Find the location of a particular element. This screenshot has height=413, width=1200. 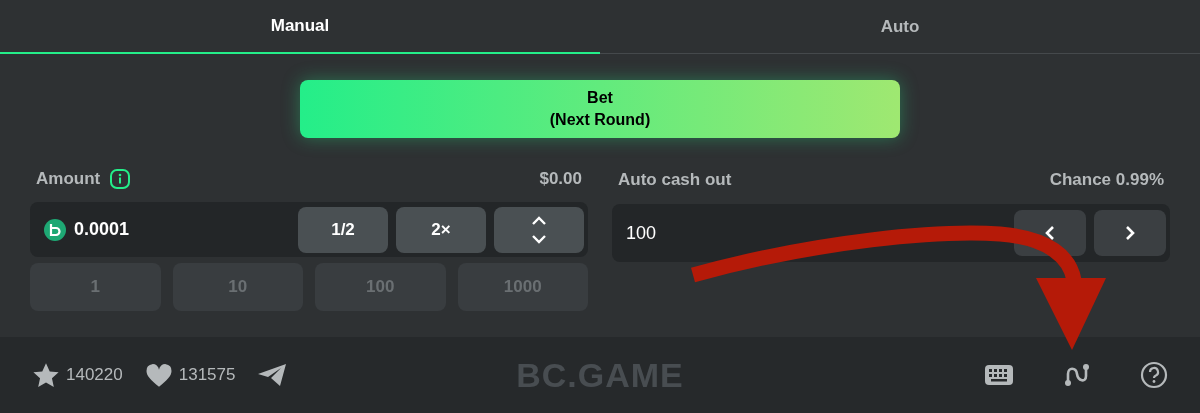

keyboard-icon is located at coordinates (999, 375).